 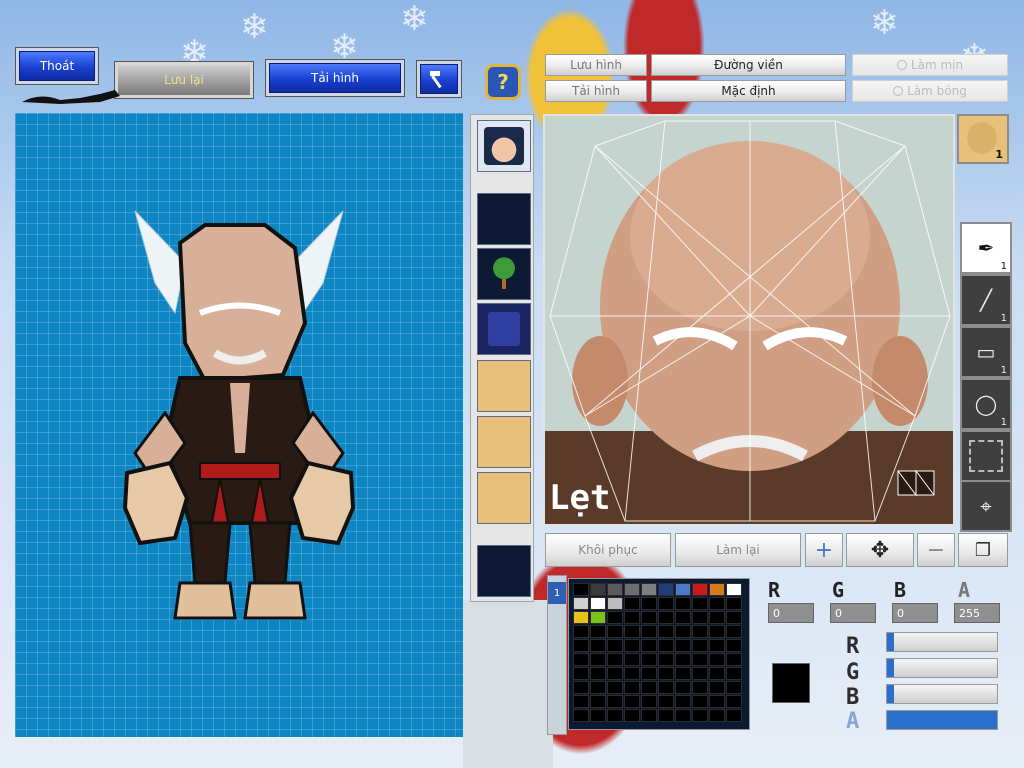 What do you see at coordinates (930, 65) in the screenshot?
I see `smooth-toggle: Làm mịn` at bounding box center [930, 65].